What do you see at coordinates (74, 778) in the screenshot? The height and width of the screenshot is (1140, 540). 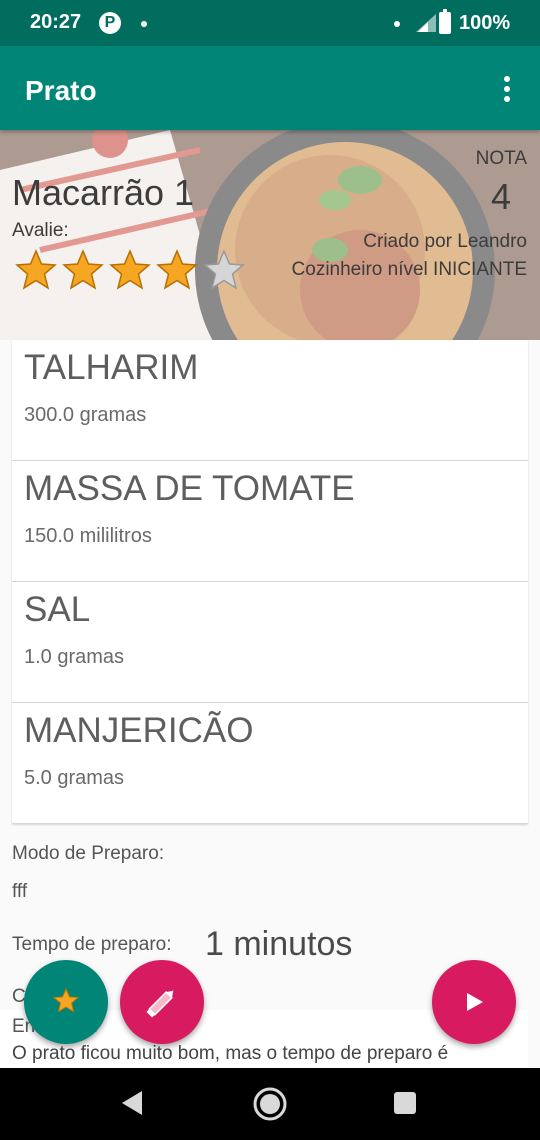 I see `ingredient-qty: 5.0 gramas` at bounding box center [74, 778].